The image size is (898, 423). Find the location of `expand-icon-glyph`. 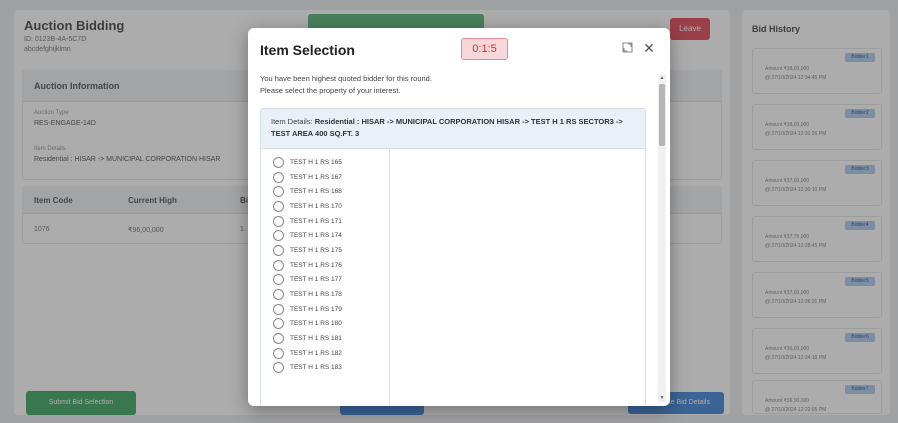

expand-icon-glyph is located at coordinates (627, 47).